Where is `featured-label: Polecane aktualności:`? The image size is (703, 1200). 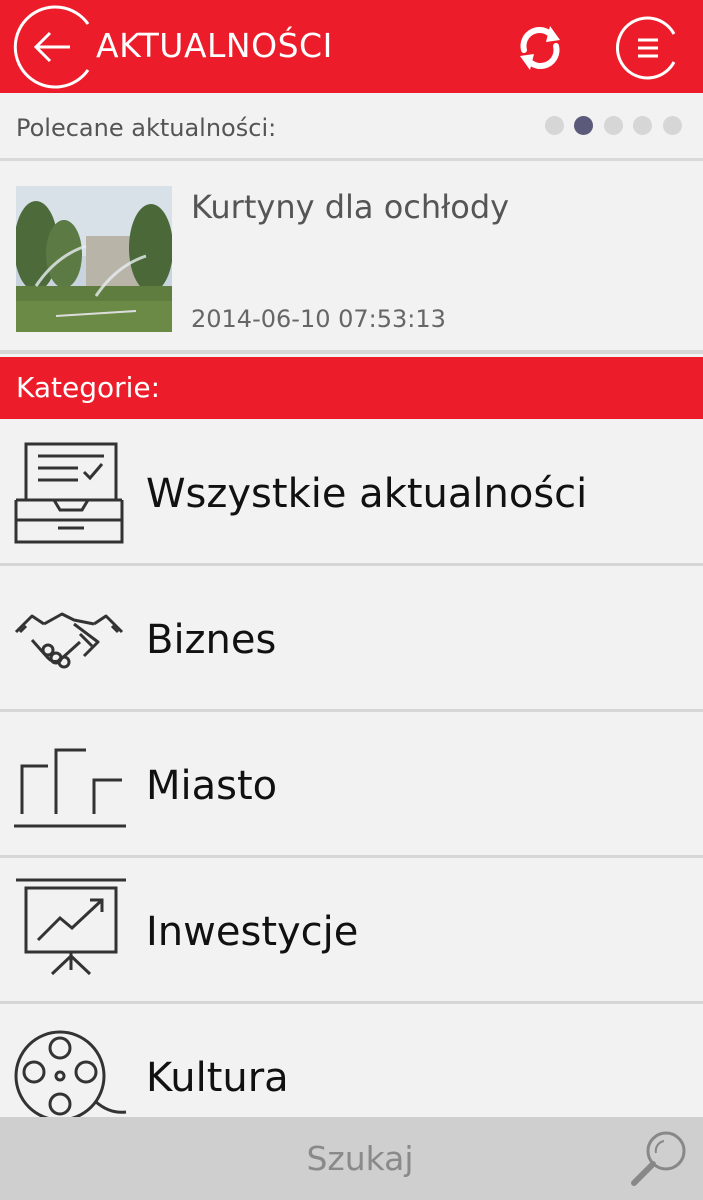
featured-label: Polecane aktualności: is located at coordinates (146, 128).